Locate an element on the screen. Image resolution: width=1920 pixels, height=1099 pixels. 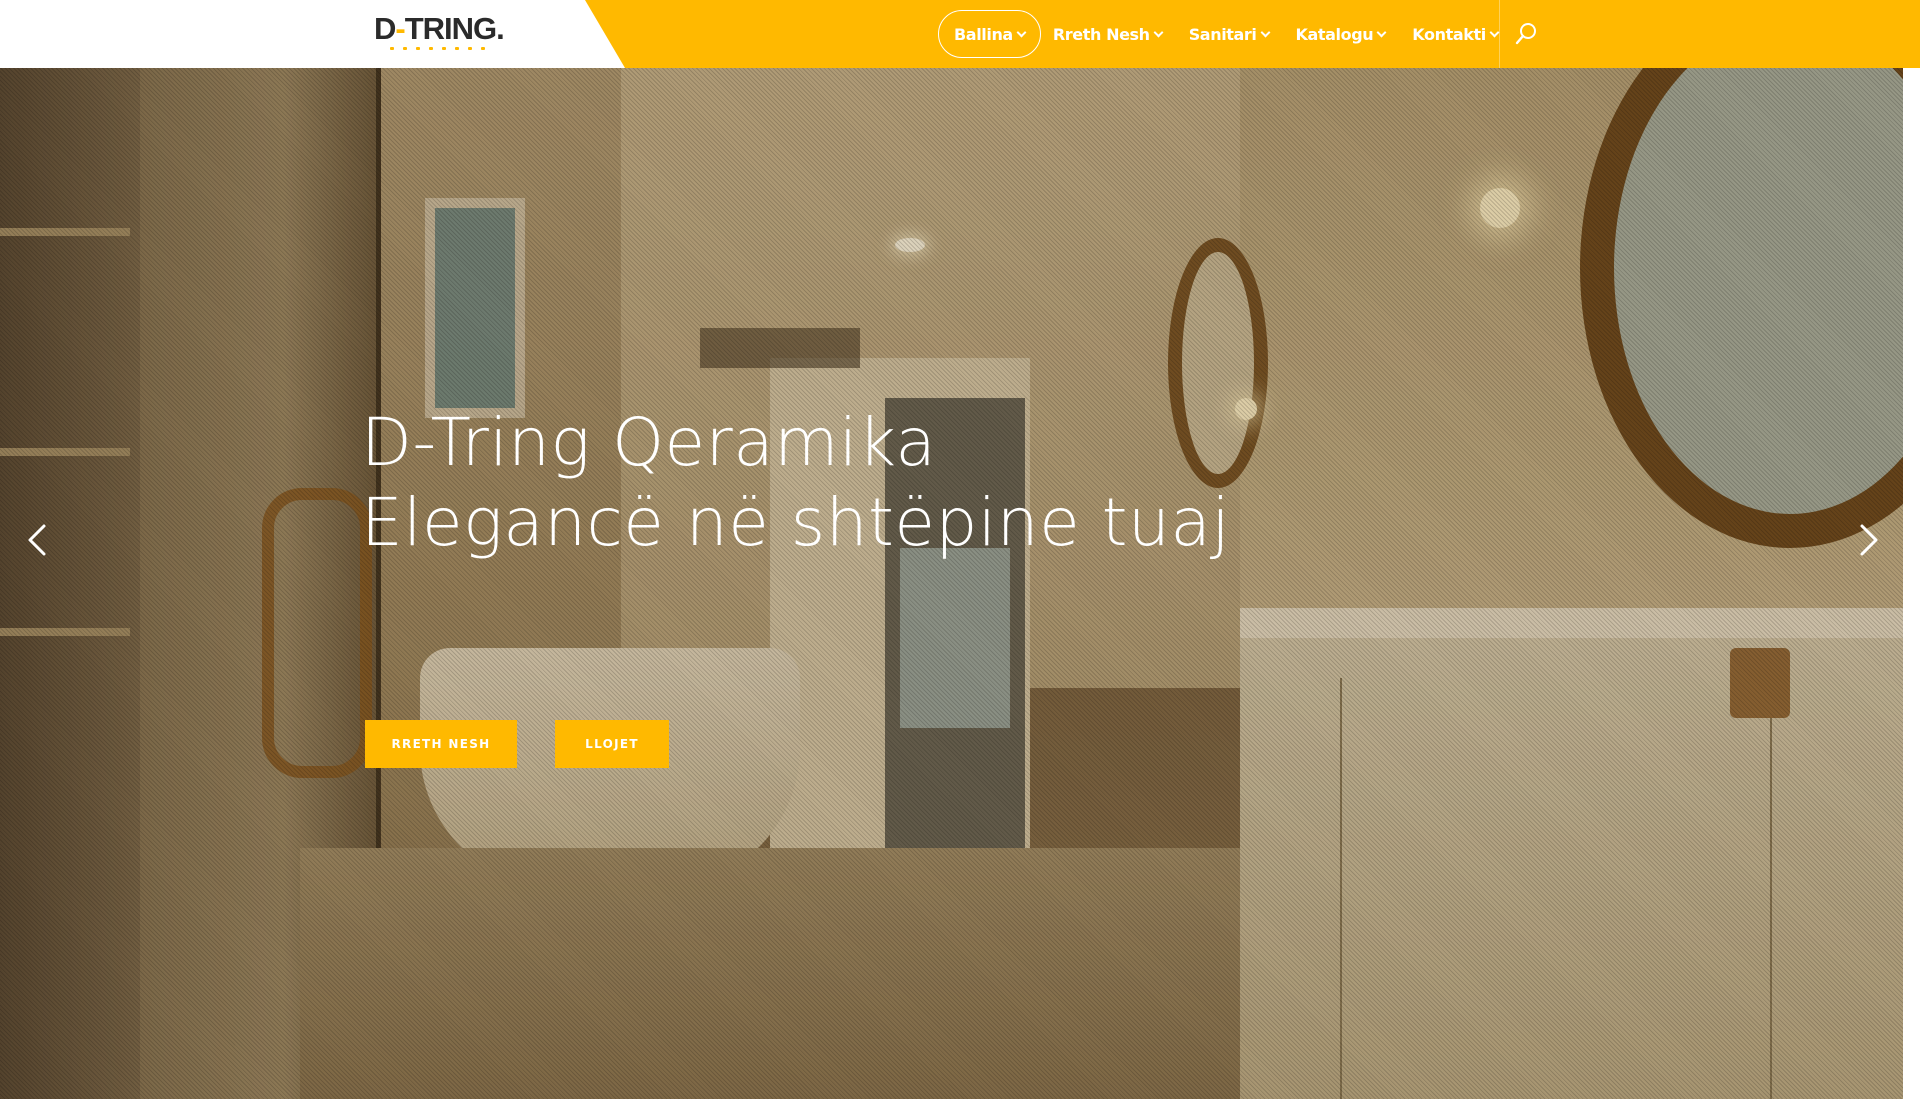
llojet-button: LLOJET is located at coordinates (612, 744).